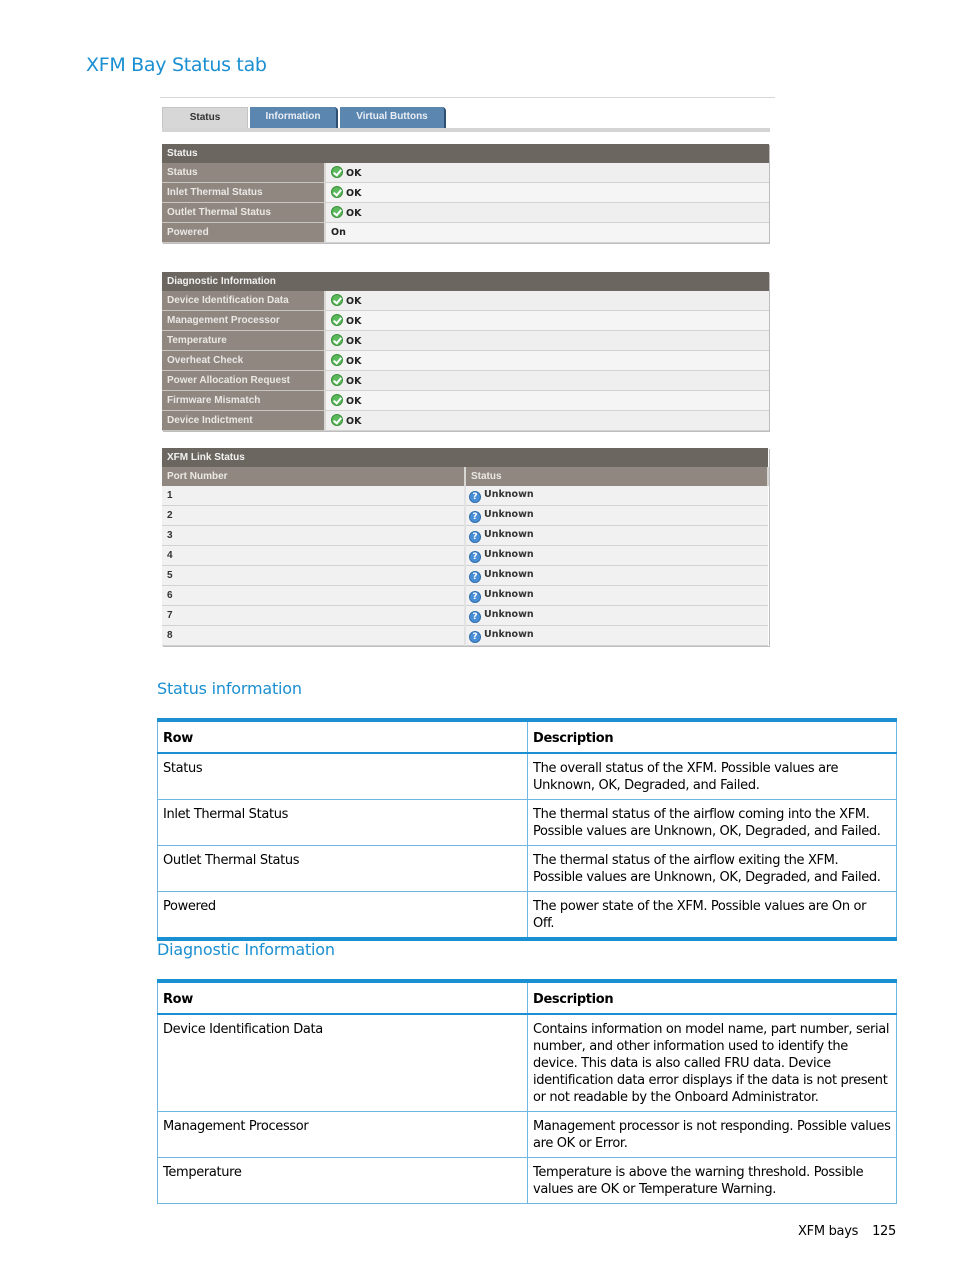  Describe the element at coordinates (467, 97) in the screenshot. I see `divider` at that location.